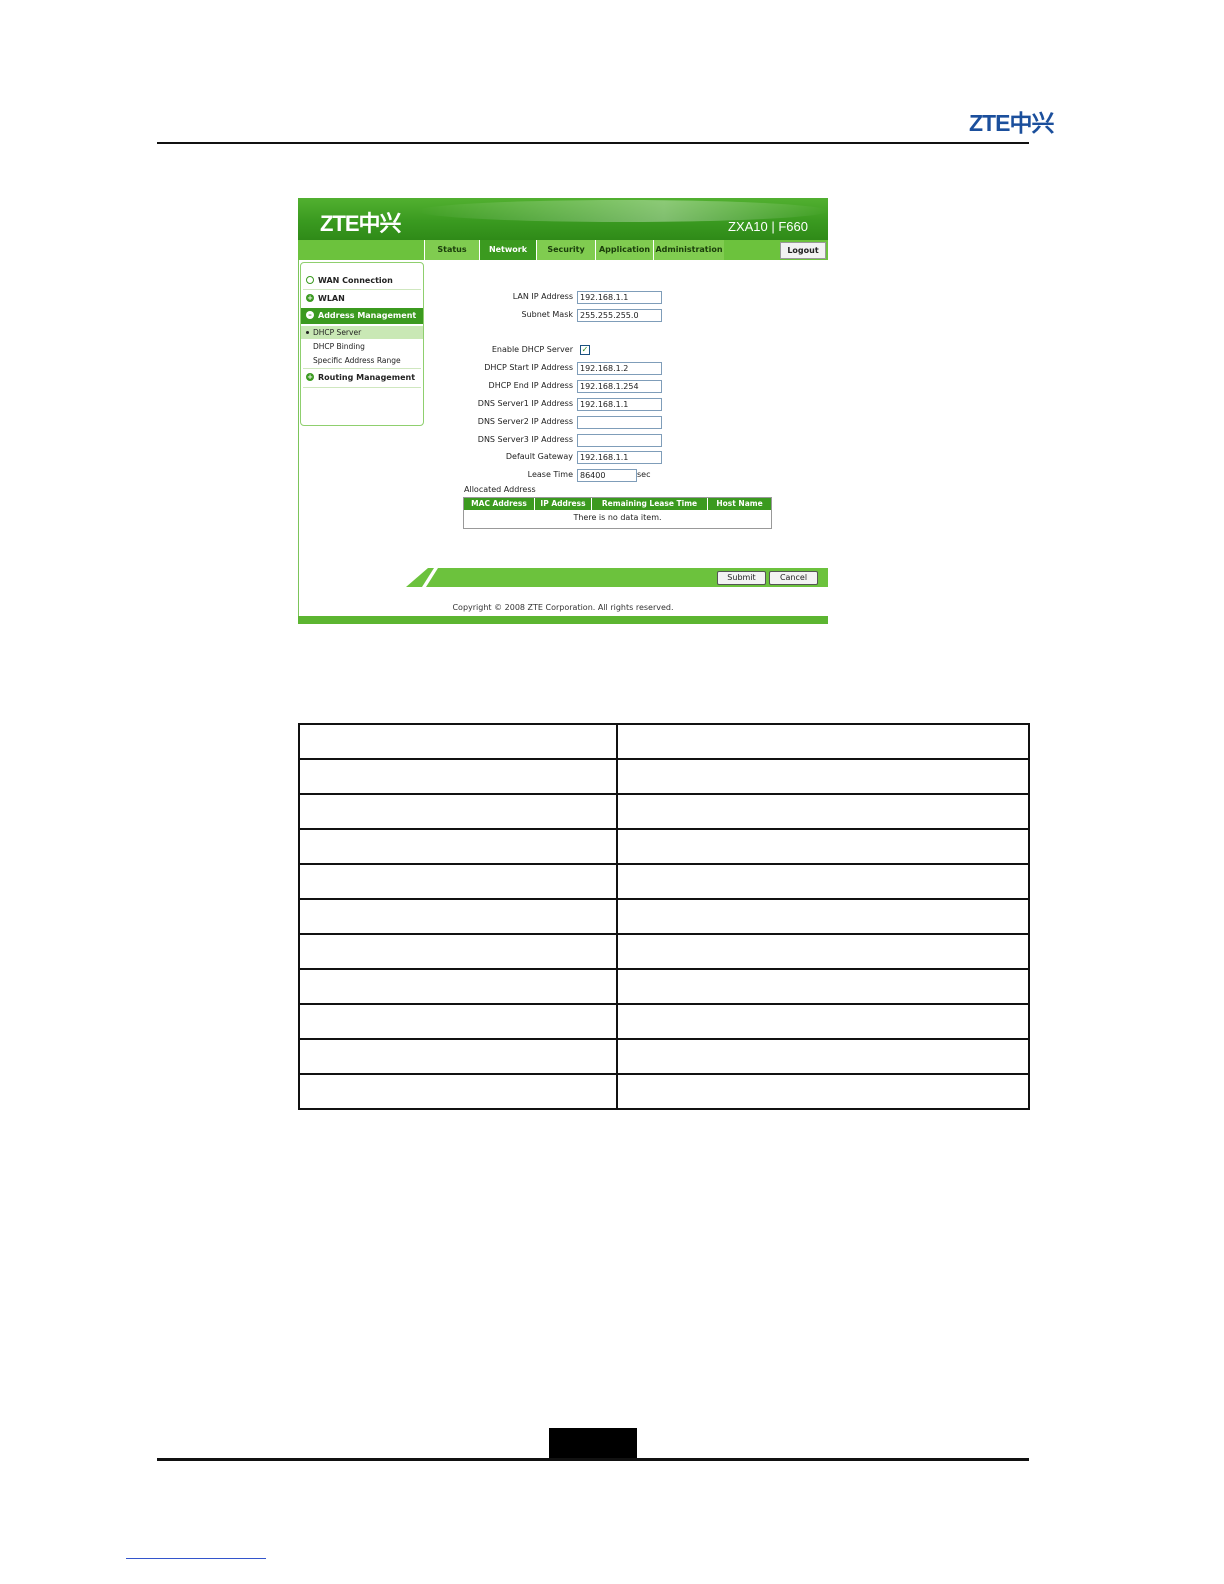 This screenshot has height=1584, width=1224. Describe the element at coordinates (803, 250) in the screenshot. I see `logout-button: Logout` at that location.